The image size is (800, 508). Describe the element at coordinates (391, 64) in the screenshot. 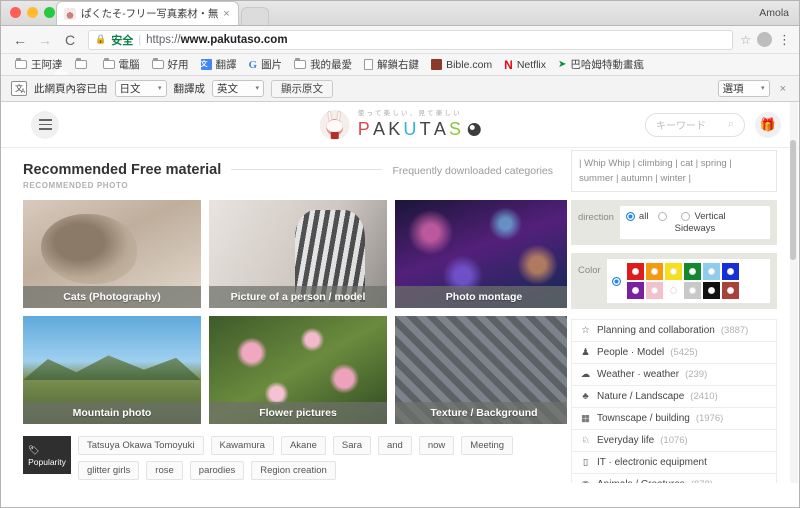

I see `bookmark-item: 解鎖右鍵` at that location.